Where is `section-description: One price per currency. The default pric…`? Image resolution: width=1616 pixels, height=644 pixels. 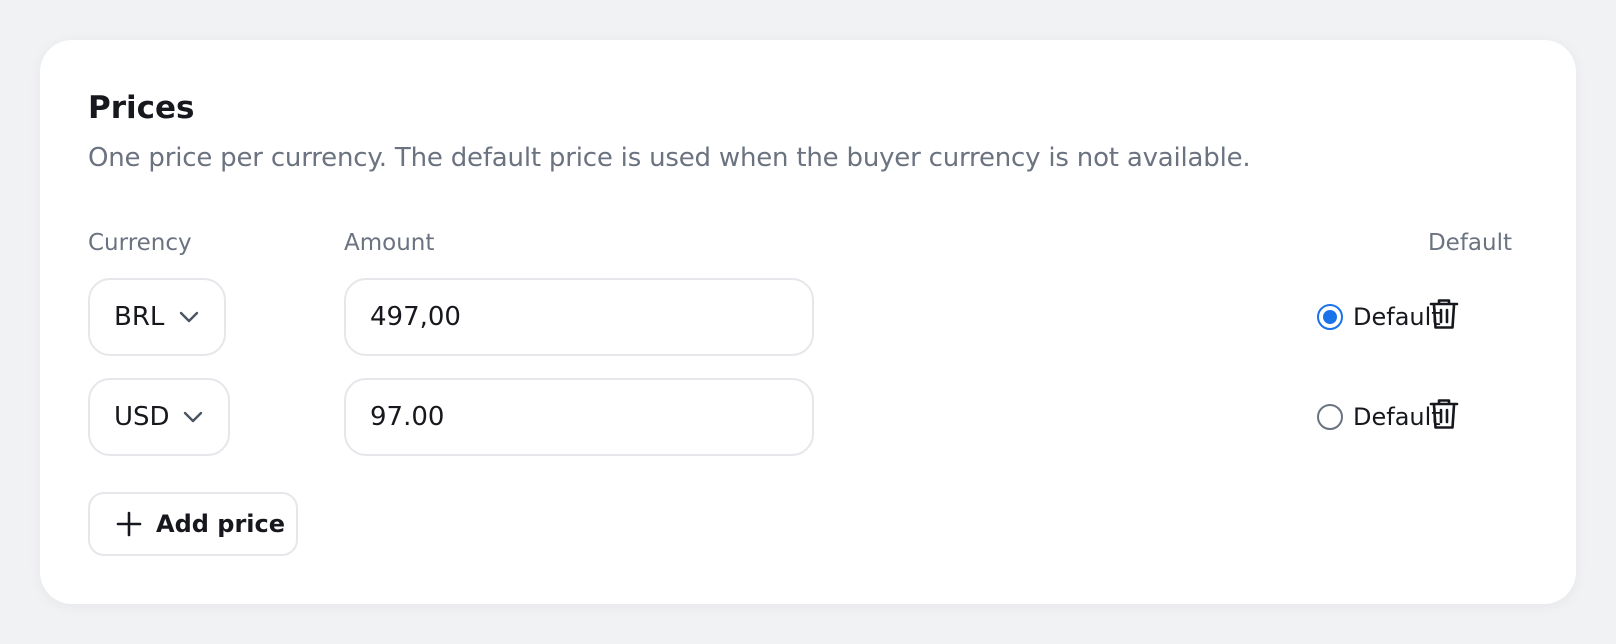 section-description: One price per currency. The default pric… is located at coordinates (669, 158).